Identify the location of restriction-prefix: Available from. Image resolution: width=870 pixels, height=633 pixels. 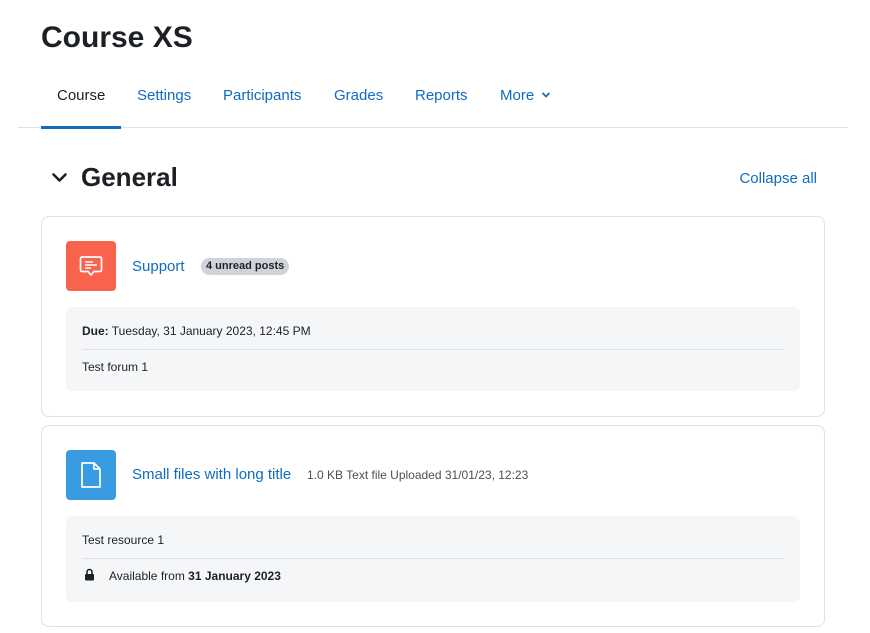
(147, 576).